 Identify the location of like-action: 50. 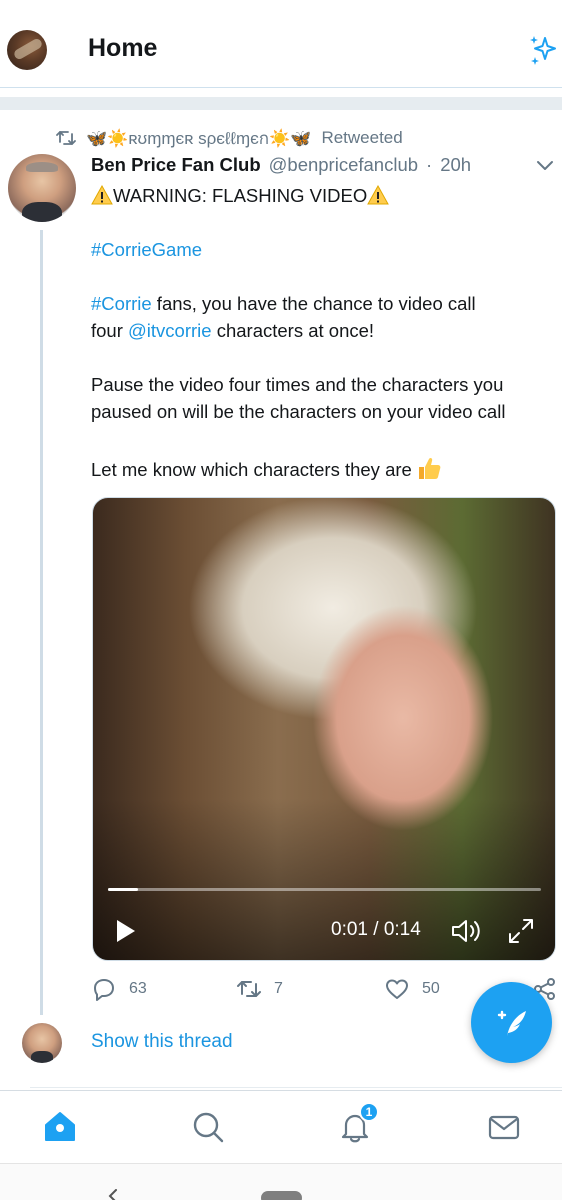
(412, 989).